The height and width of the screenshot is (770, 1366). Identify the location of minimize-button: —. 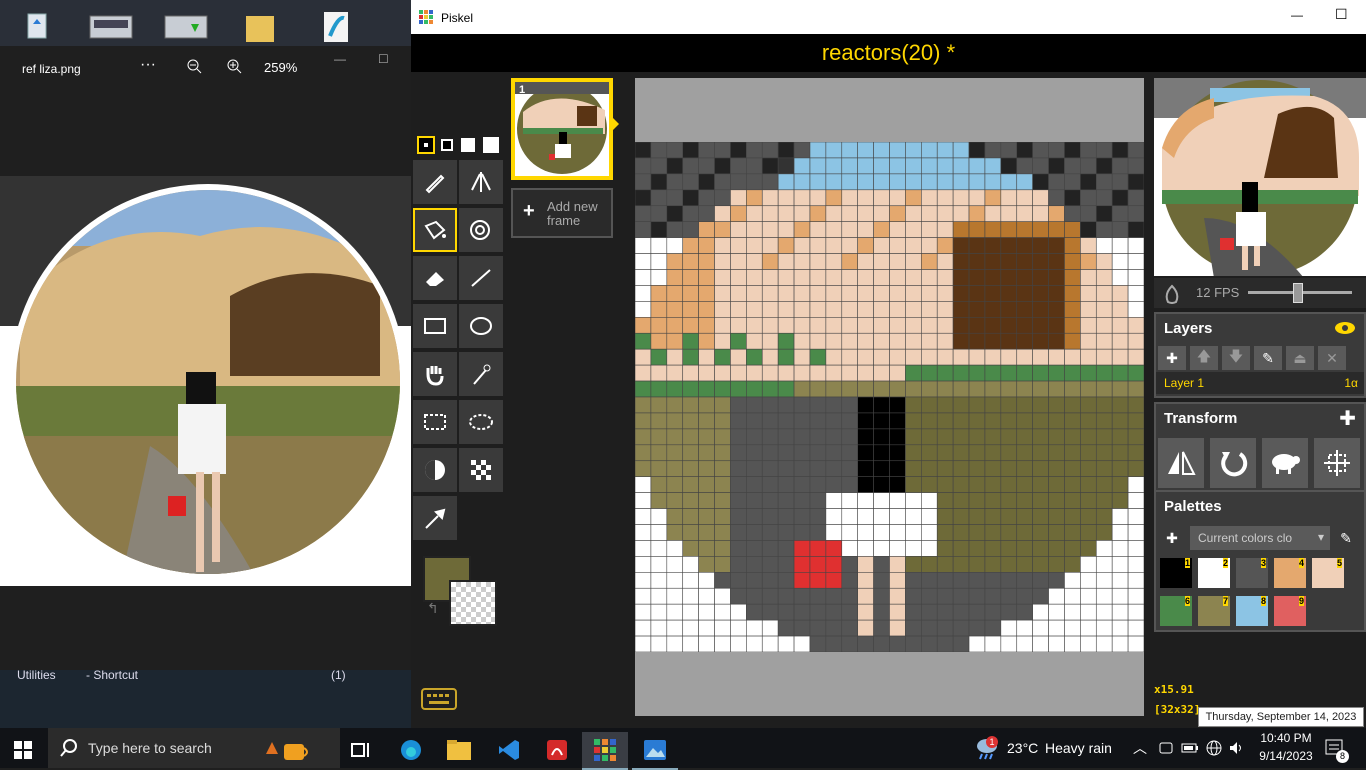
(340, 59).